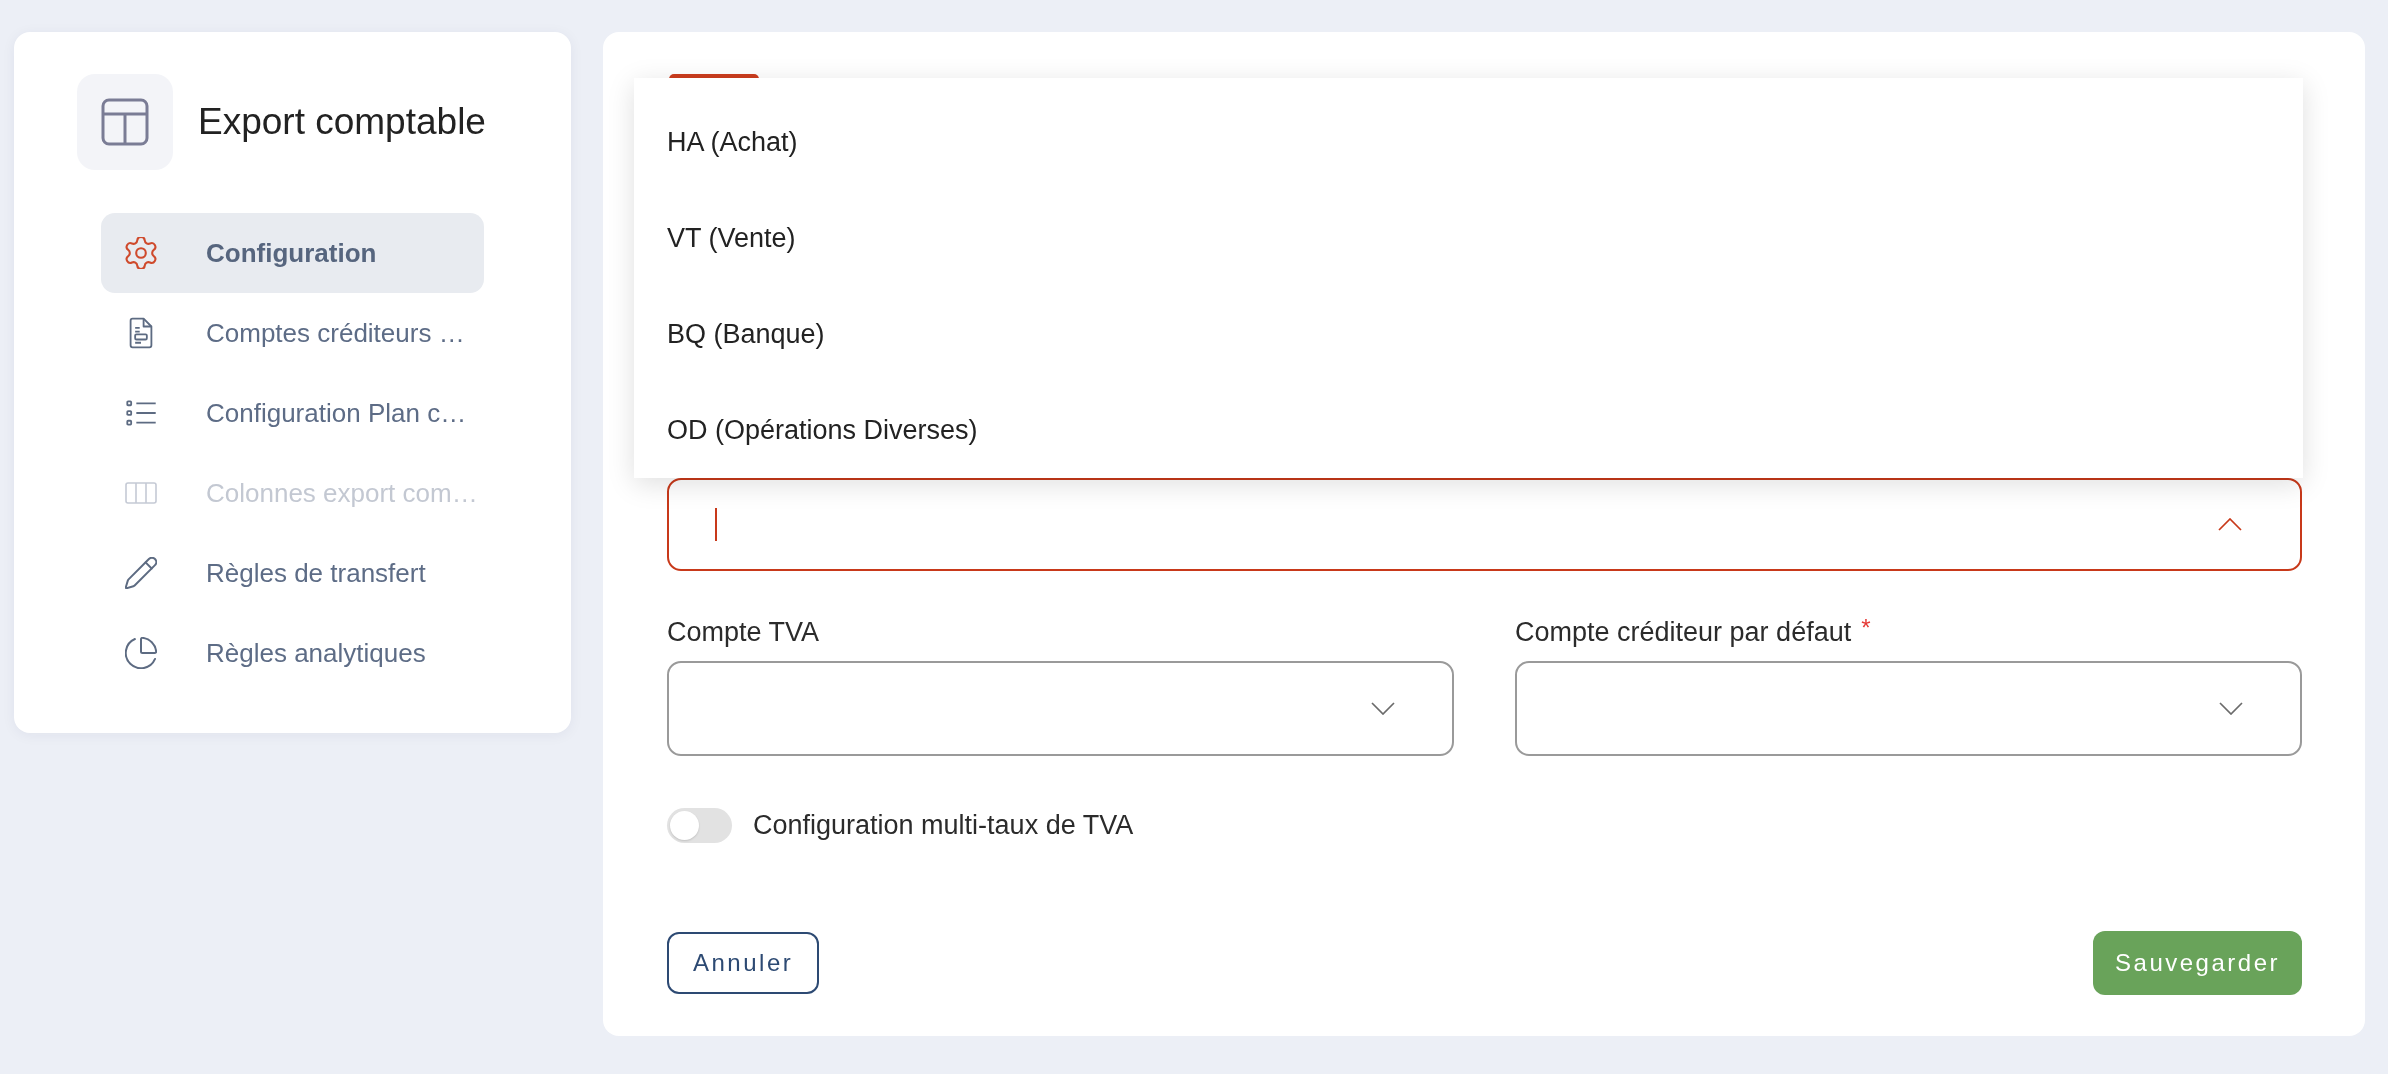 Image resolution: width=2388 pixels, height=1074 pixels. Describe the element at coordinates (743, 963) in the screenshot. I see `cancel-button: Annuler` at that location.